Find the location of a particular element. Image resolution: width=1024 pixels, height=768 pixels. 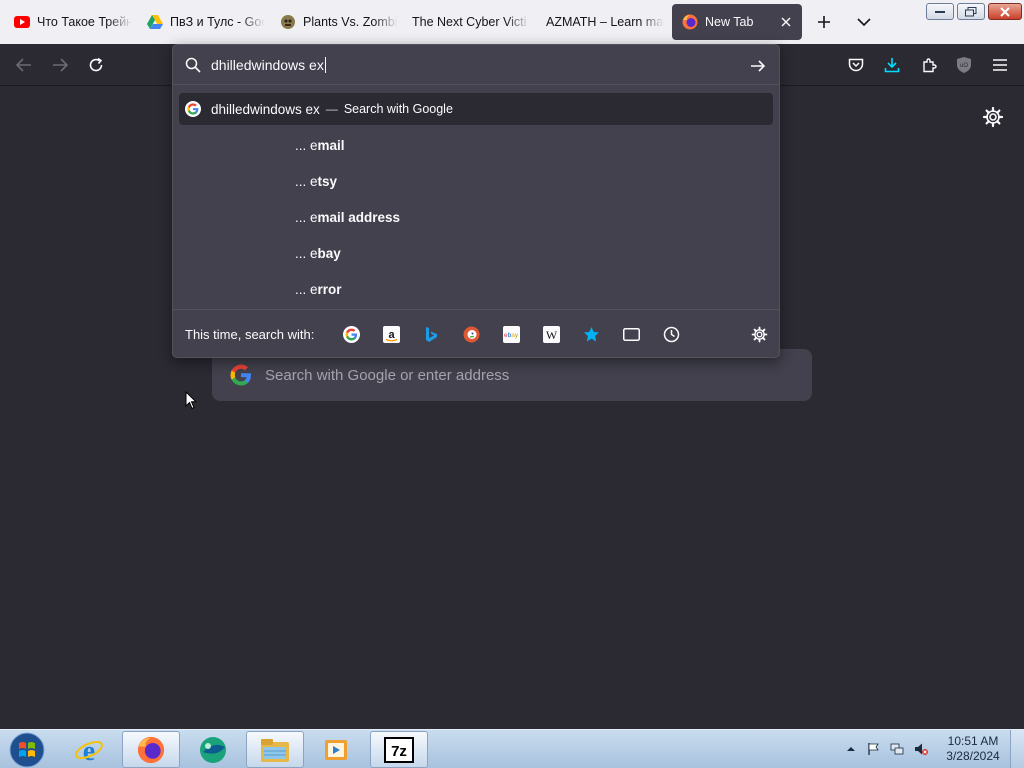

hamburger-menu-icon is located at coordinates (1000, 65).